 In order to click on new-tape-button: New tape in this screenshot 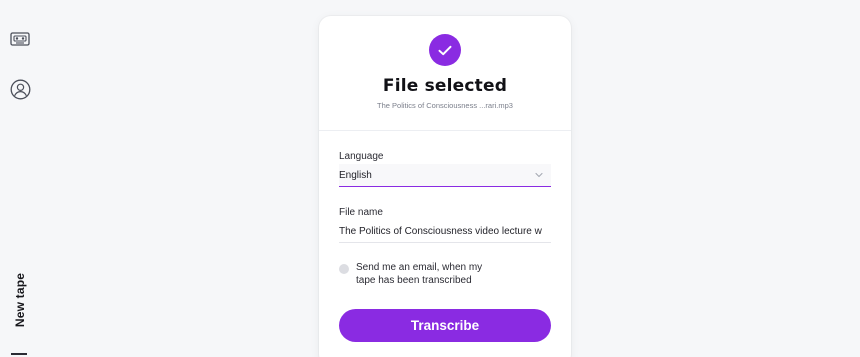, I will do `click(20, 300)`.